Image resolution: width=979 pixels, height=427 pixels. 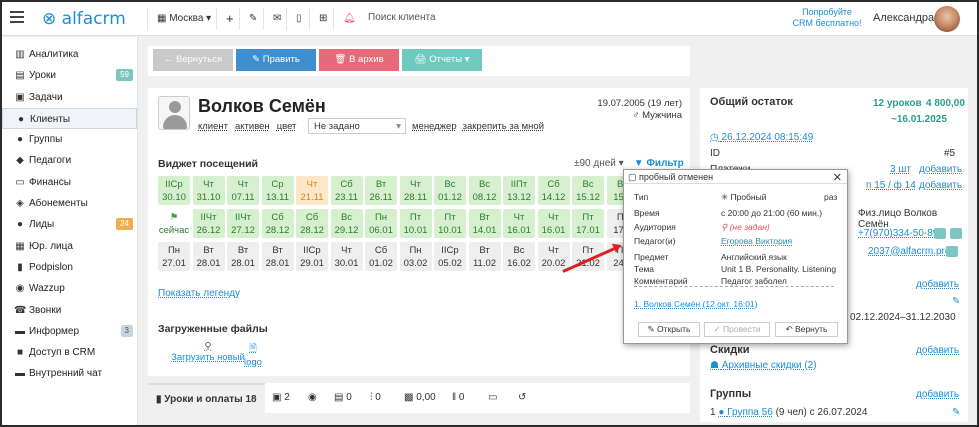 I want to click on attendance-cell: Пт 17.01, so click(x=588, y=223).